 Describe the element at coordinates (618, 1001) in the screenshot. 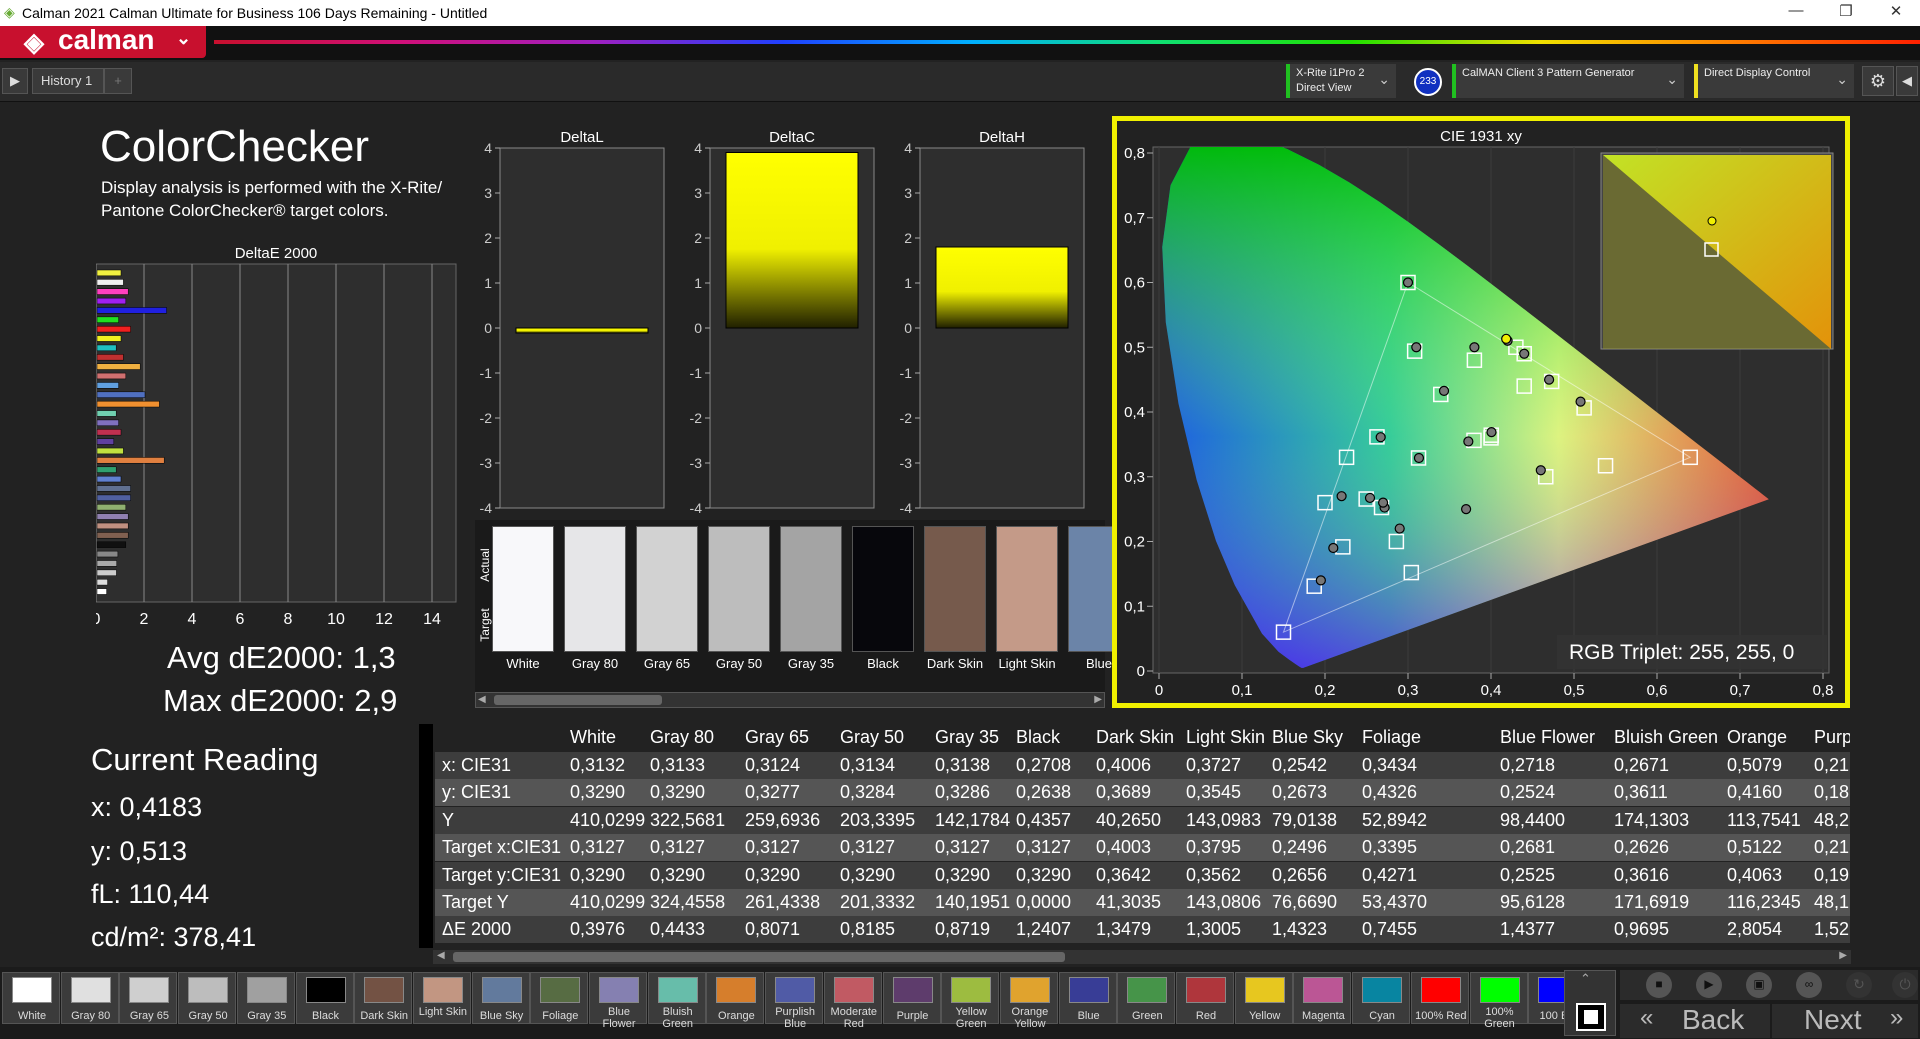

I see `swatch-button: Blue Flower` at that location.